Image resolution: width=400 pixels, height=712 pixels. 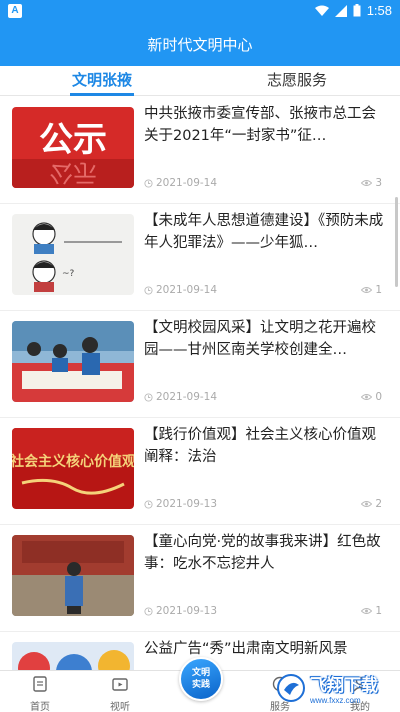 I want to click on video-icon, so click(x=120, y=684).